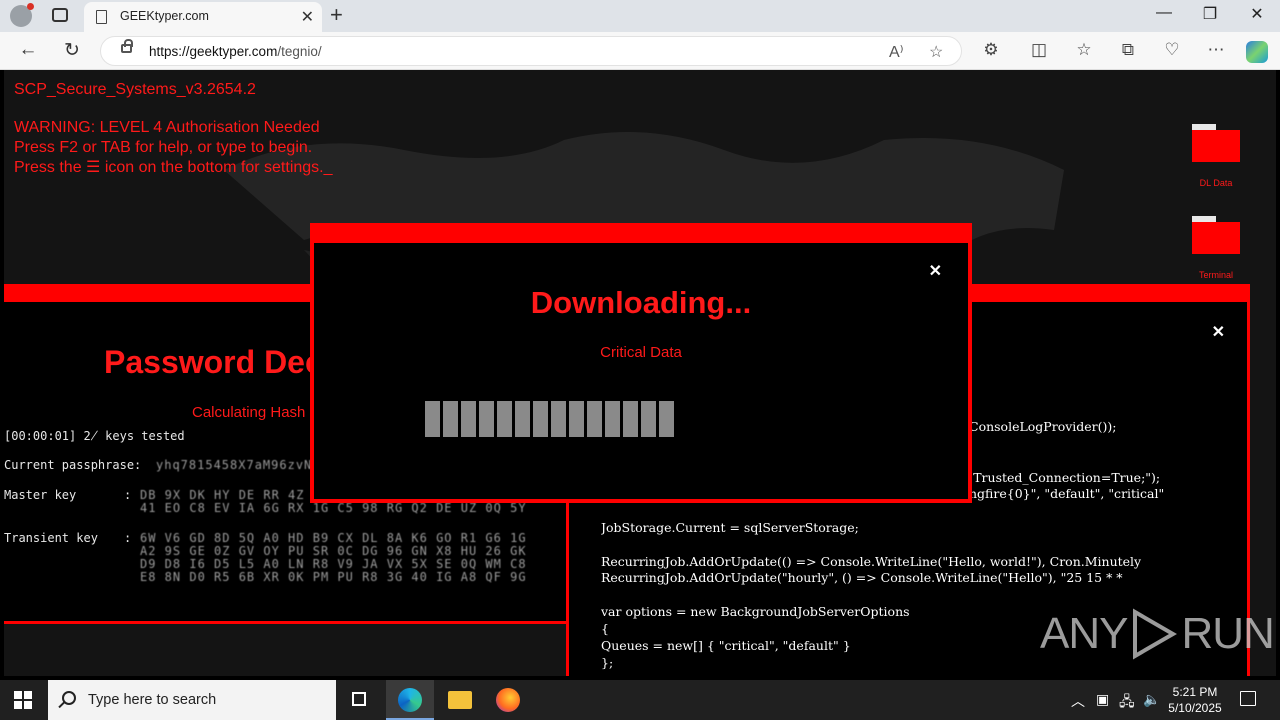  What do you see at coordinates (28, 50) in the screenshot?
I see `back-icon: ←` at bounding box center [28, 50].